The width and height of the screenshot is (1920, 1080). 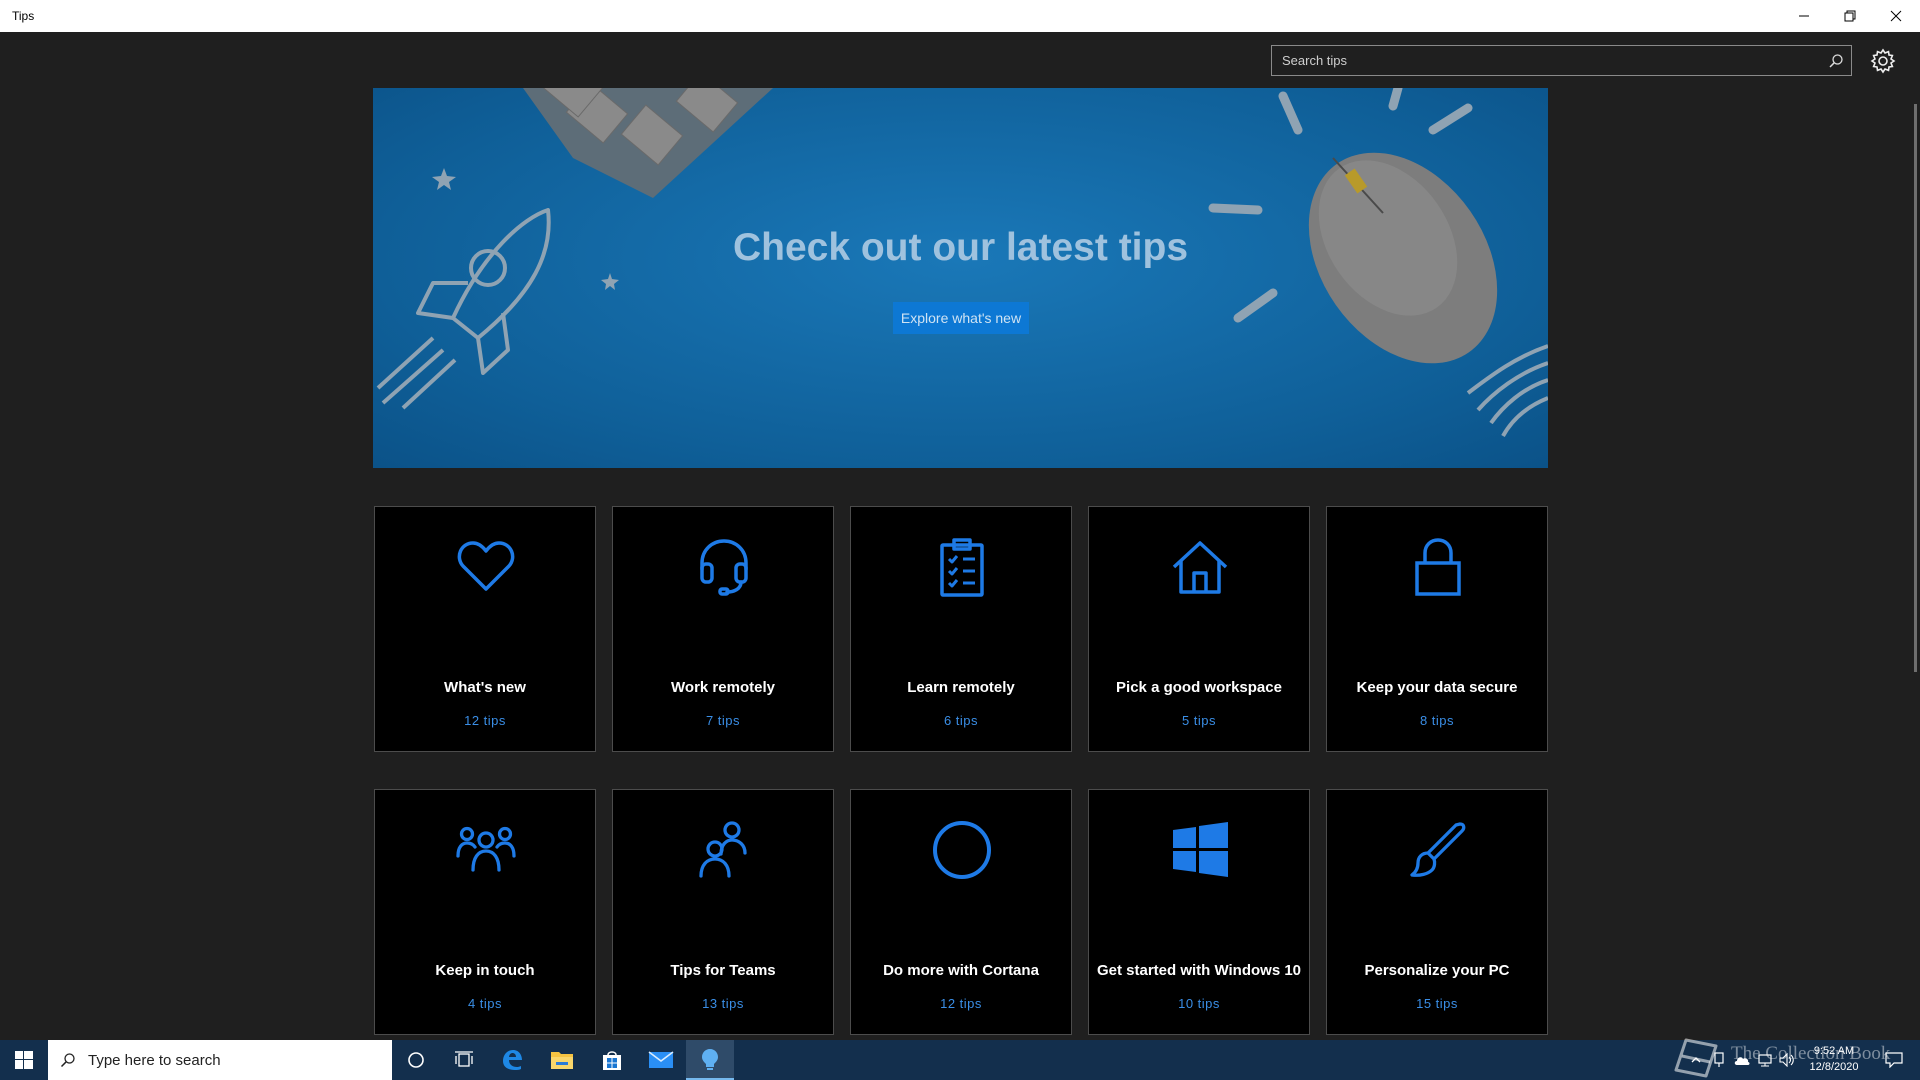 I want to click on tile-pick-a-good-workspace: Pick a good workspace 5 tips, so click(x=1199, y=629).